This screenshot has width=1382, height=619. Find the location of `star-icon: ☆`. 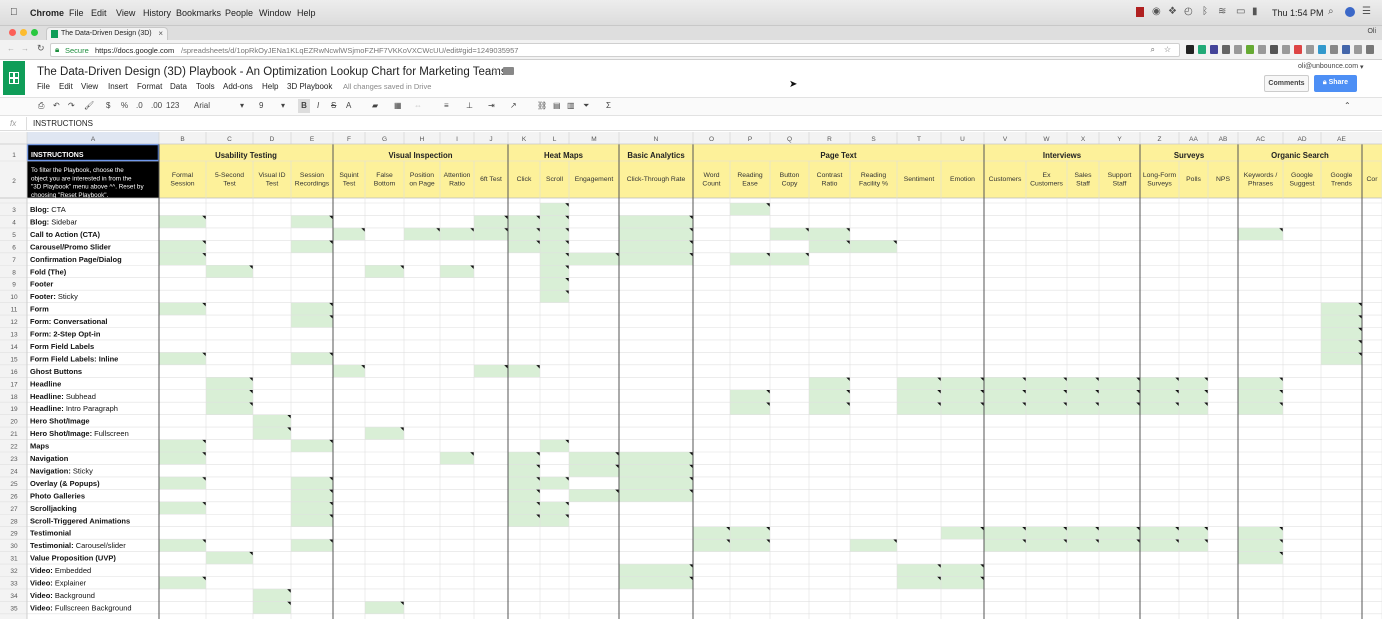

star-icon: ☆ is located at coordinates (493, 71).